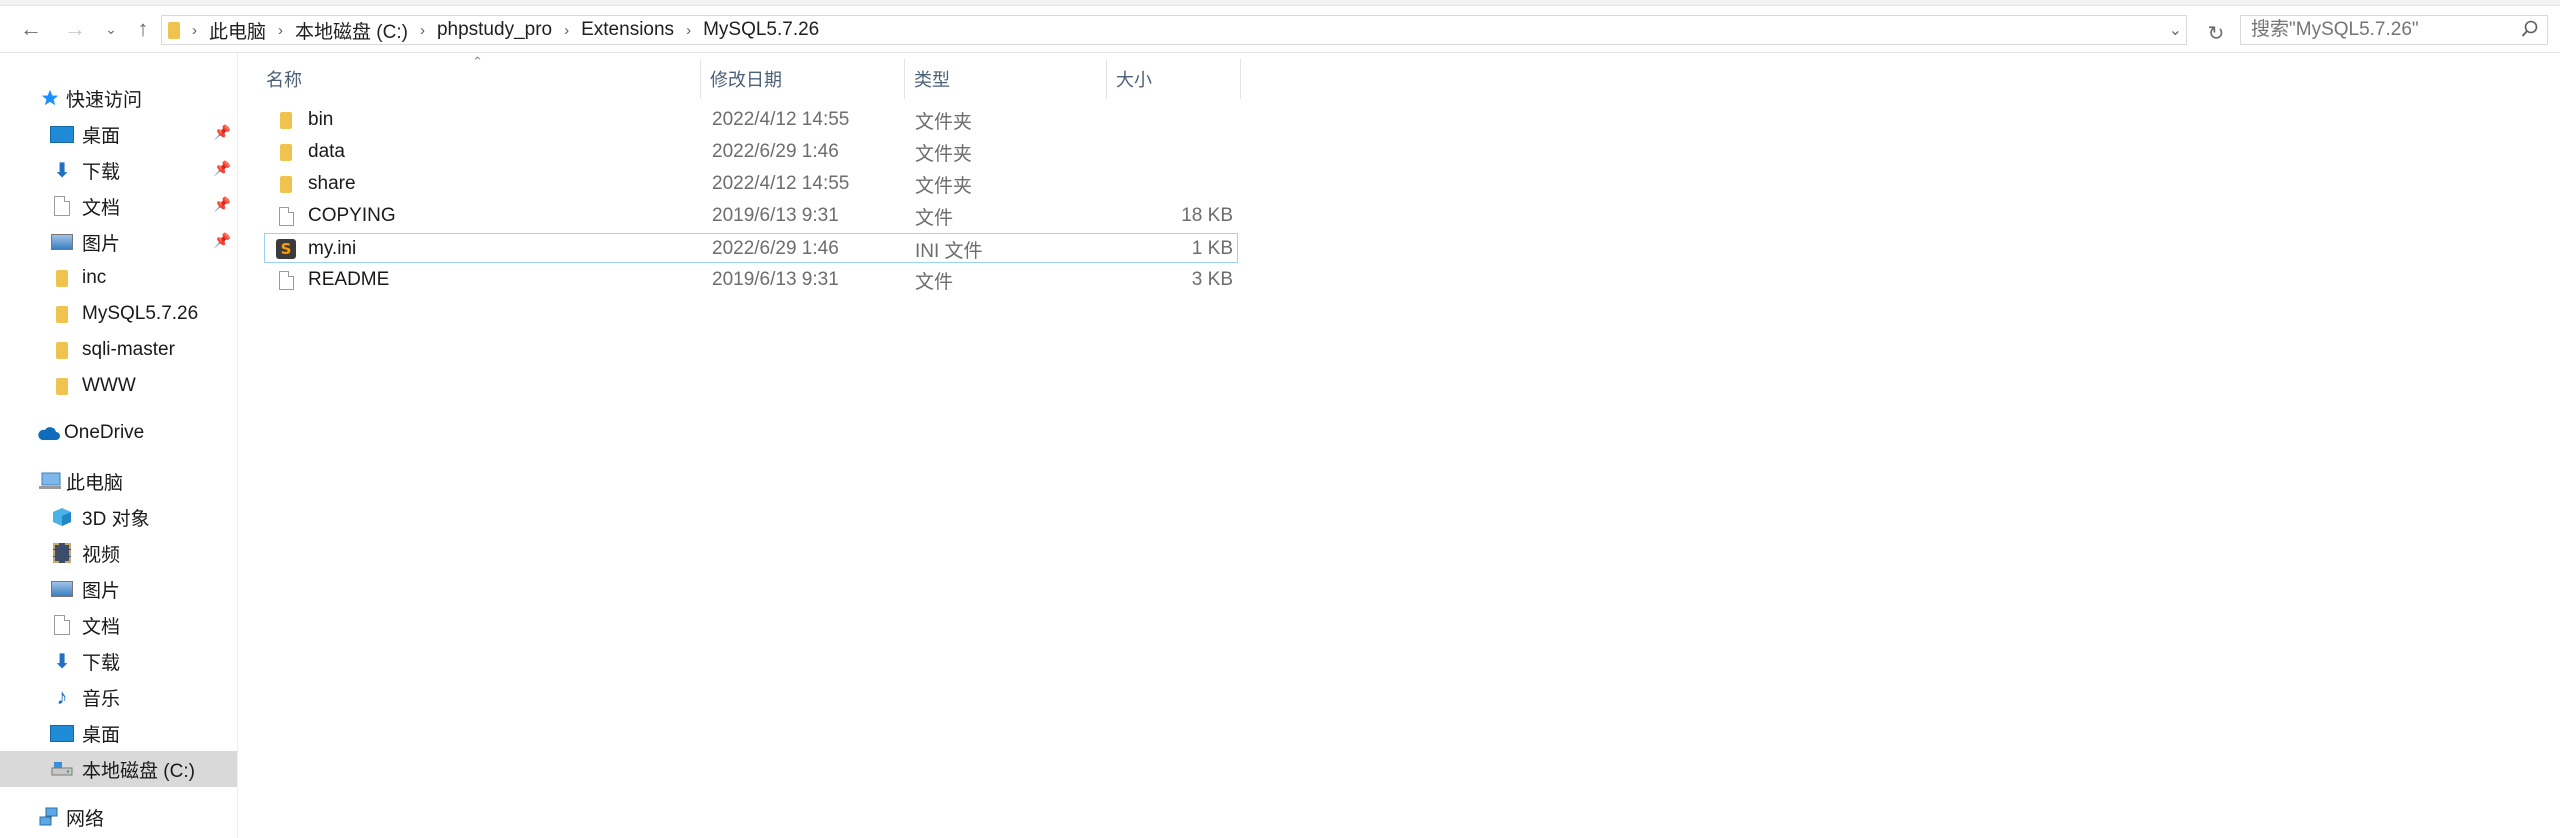 The height and width of the screenshot is (838, 2560). I want to click on document-icon, so click(62, 625).